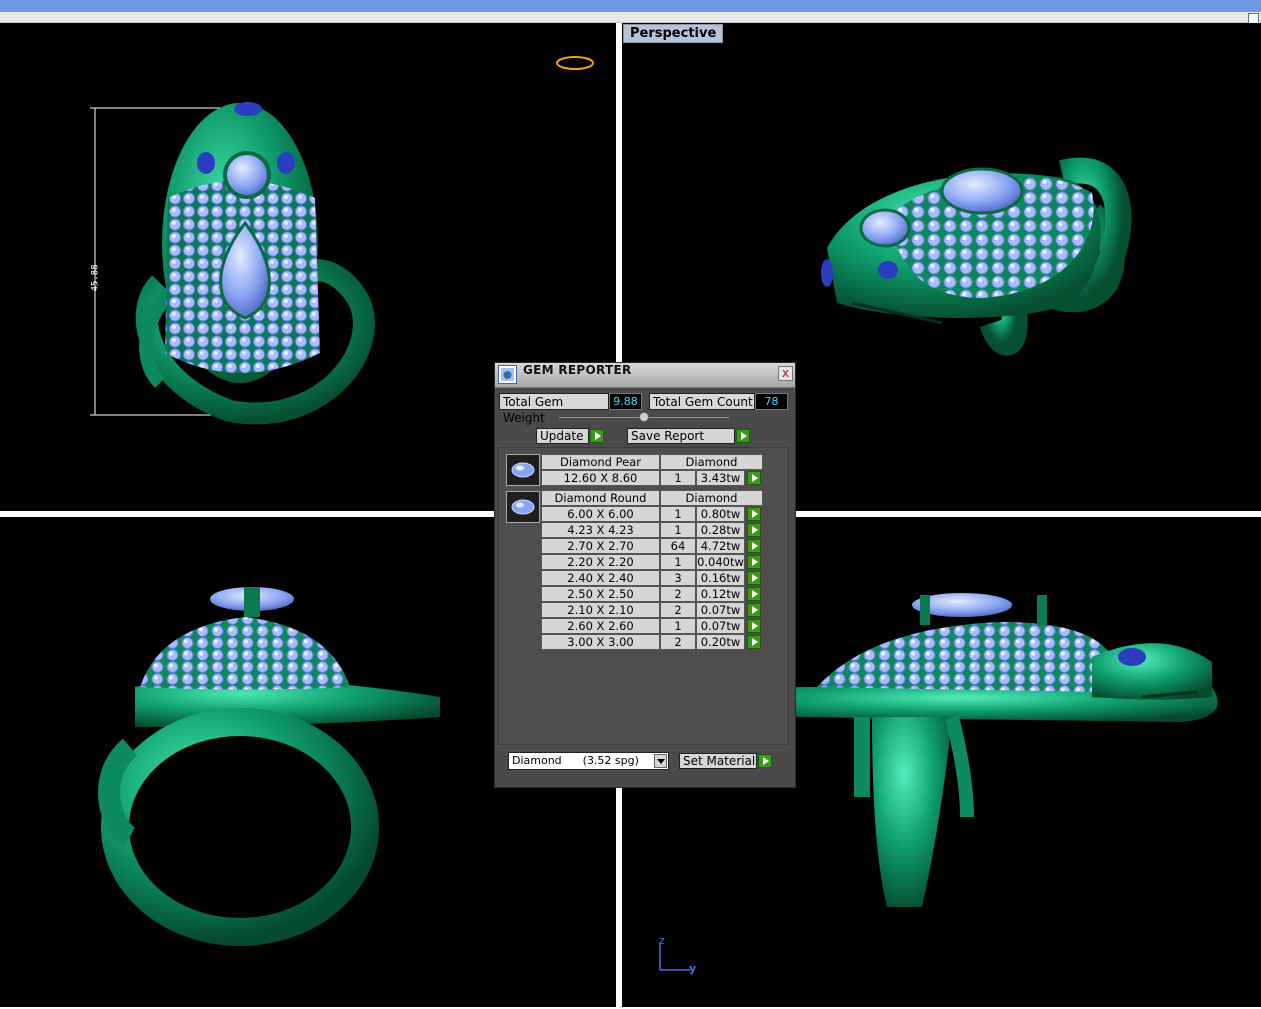  I want to click on gem-weight-cell: 3.43tw, so click(720, 478).